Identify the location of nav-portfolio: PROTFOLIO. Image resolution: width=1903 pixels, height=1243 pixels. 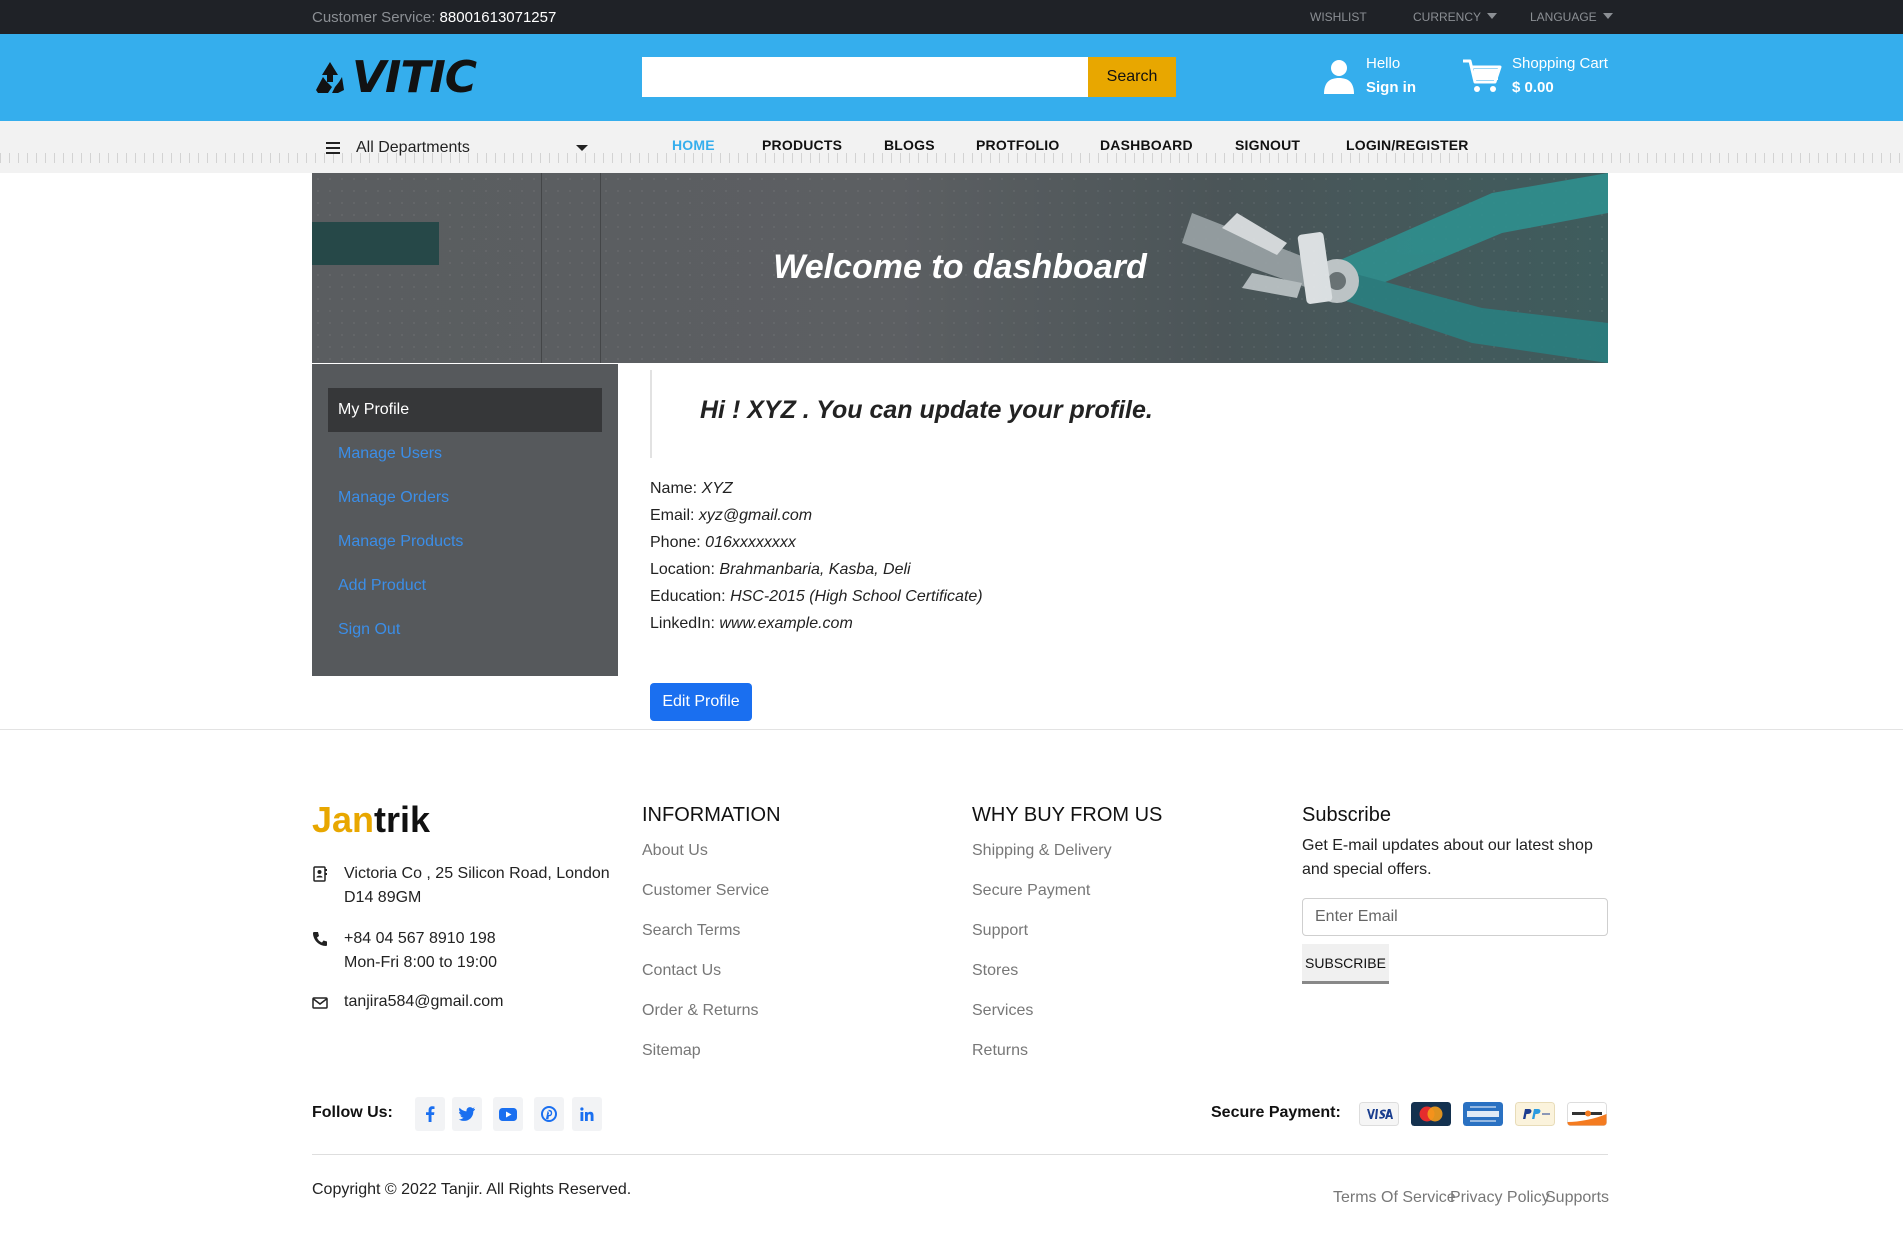
(1017, 145).